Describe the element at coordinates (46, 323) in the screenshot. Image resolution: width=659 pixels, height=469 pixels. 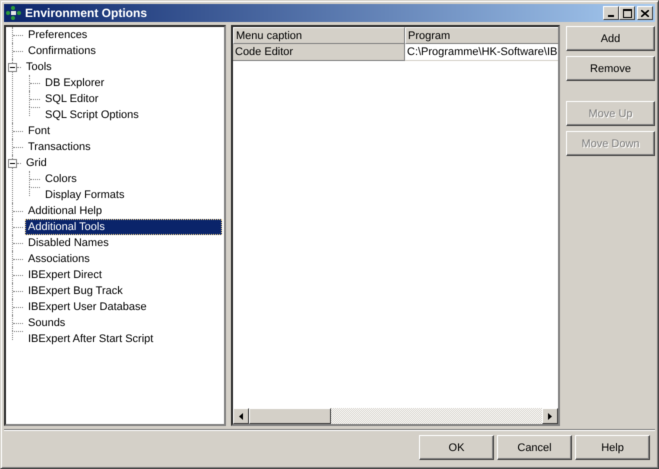
I see `tree-item: Sounds` at that location.